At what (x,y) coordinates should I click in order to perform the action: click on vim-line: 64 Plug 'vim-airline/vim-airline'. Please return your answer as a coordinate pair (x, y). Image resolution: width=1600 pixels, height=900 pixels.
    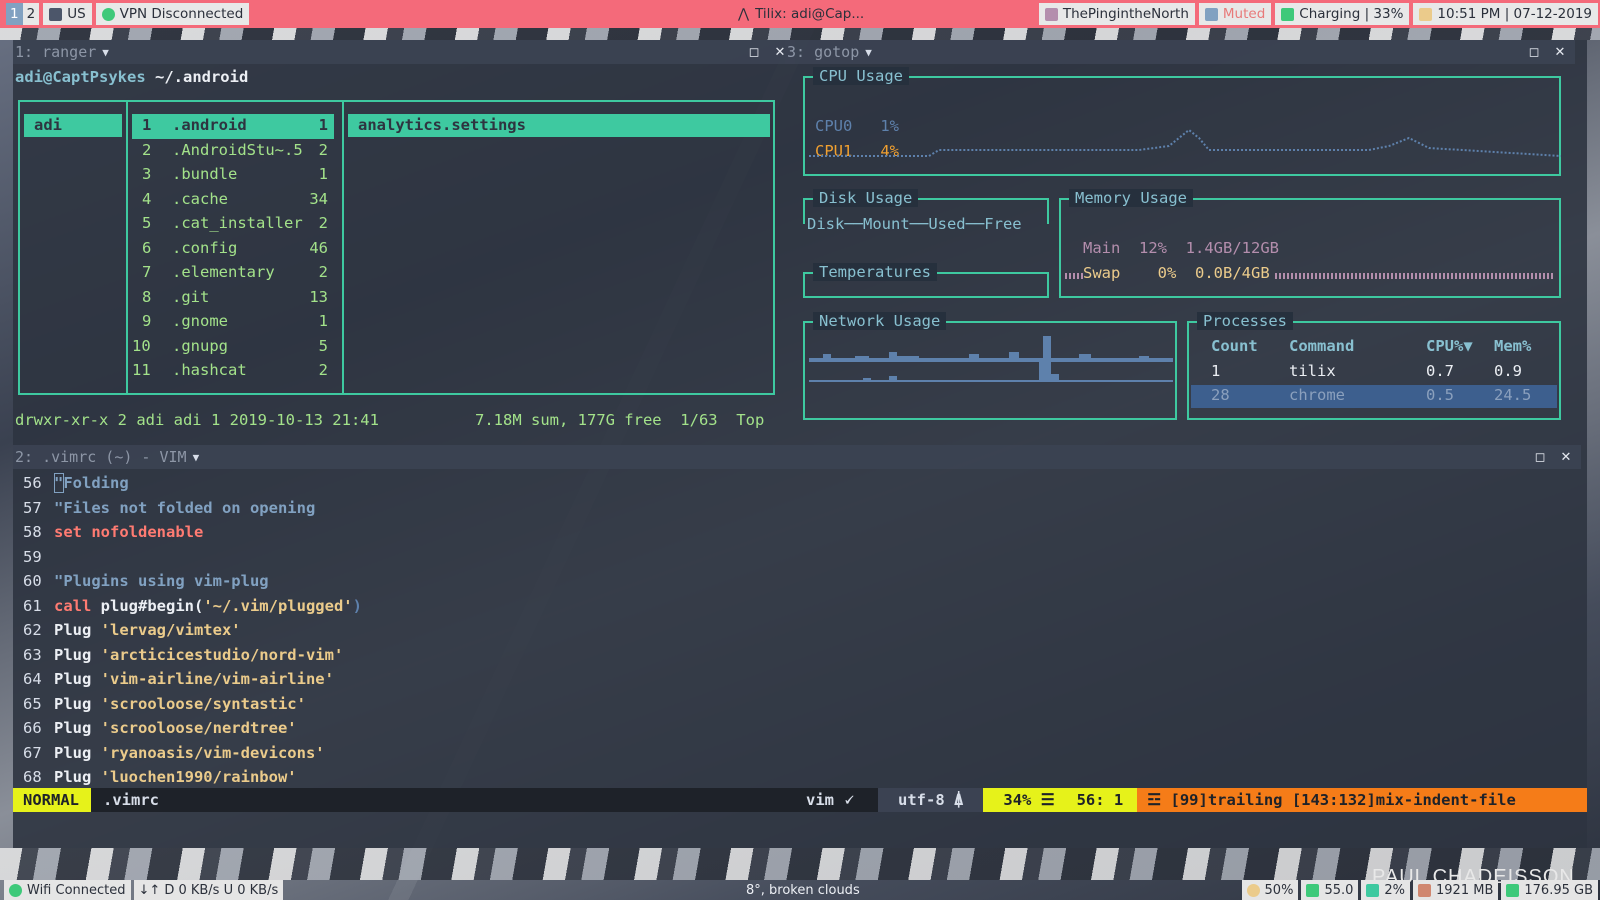
    Looking at the image, I should click on (800, 679).